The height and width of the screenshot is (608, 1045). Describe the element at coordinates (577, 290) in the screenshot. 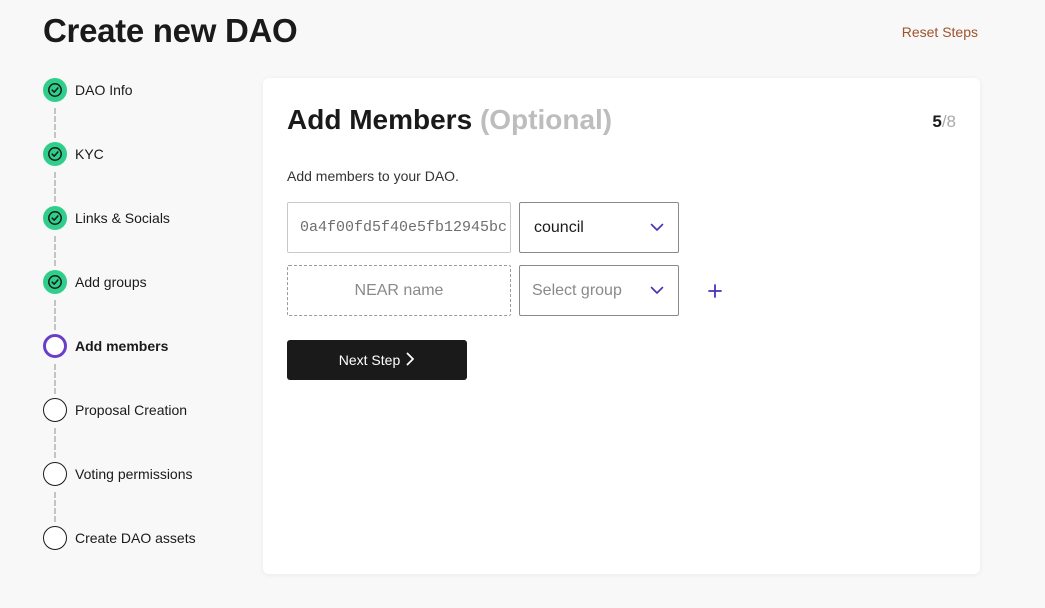

I see `select-group-placeholder: Select group` at that location.